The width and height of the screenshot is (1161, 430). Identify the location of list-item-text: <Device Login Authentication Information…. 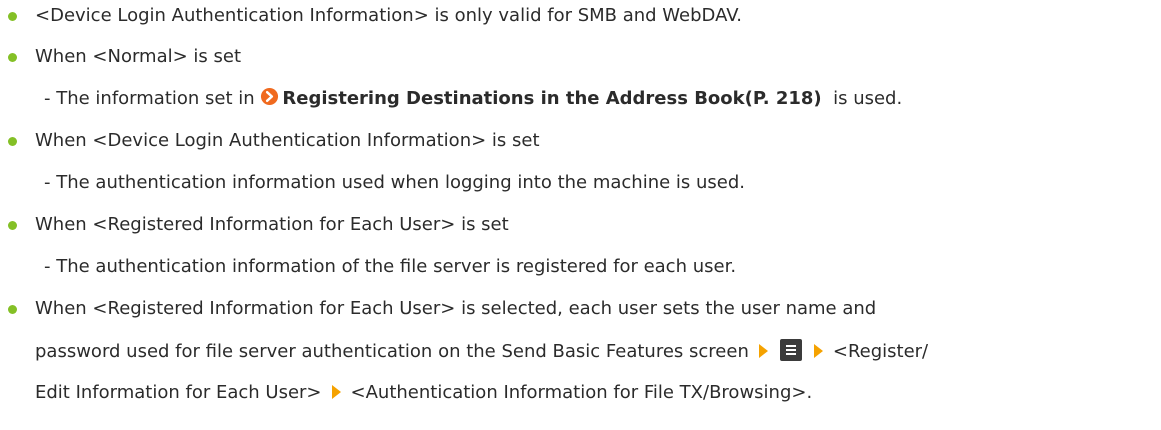
(388, 15).